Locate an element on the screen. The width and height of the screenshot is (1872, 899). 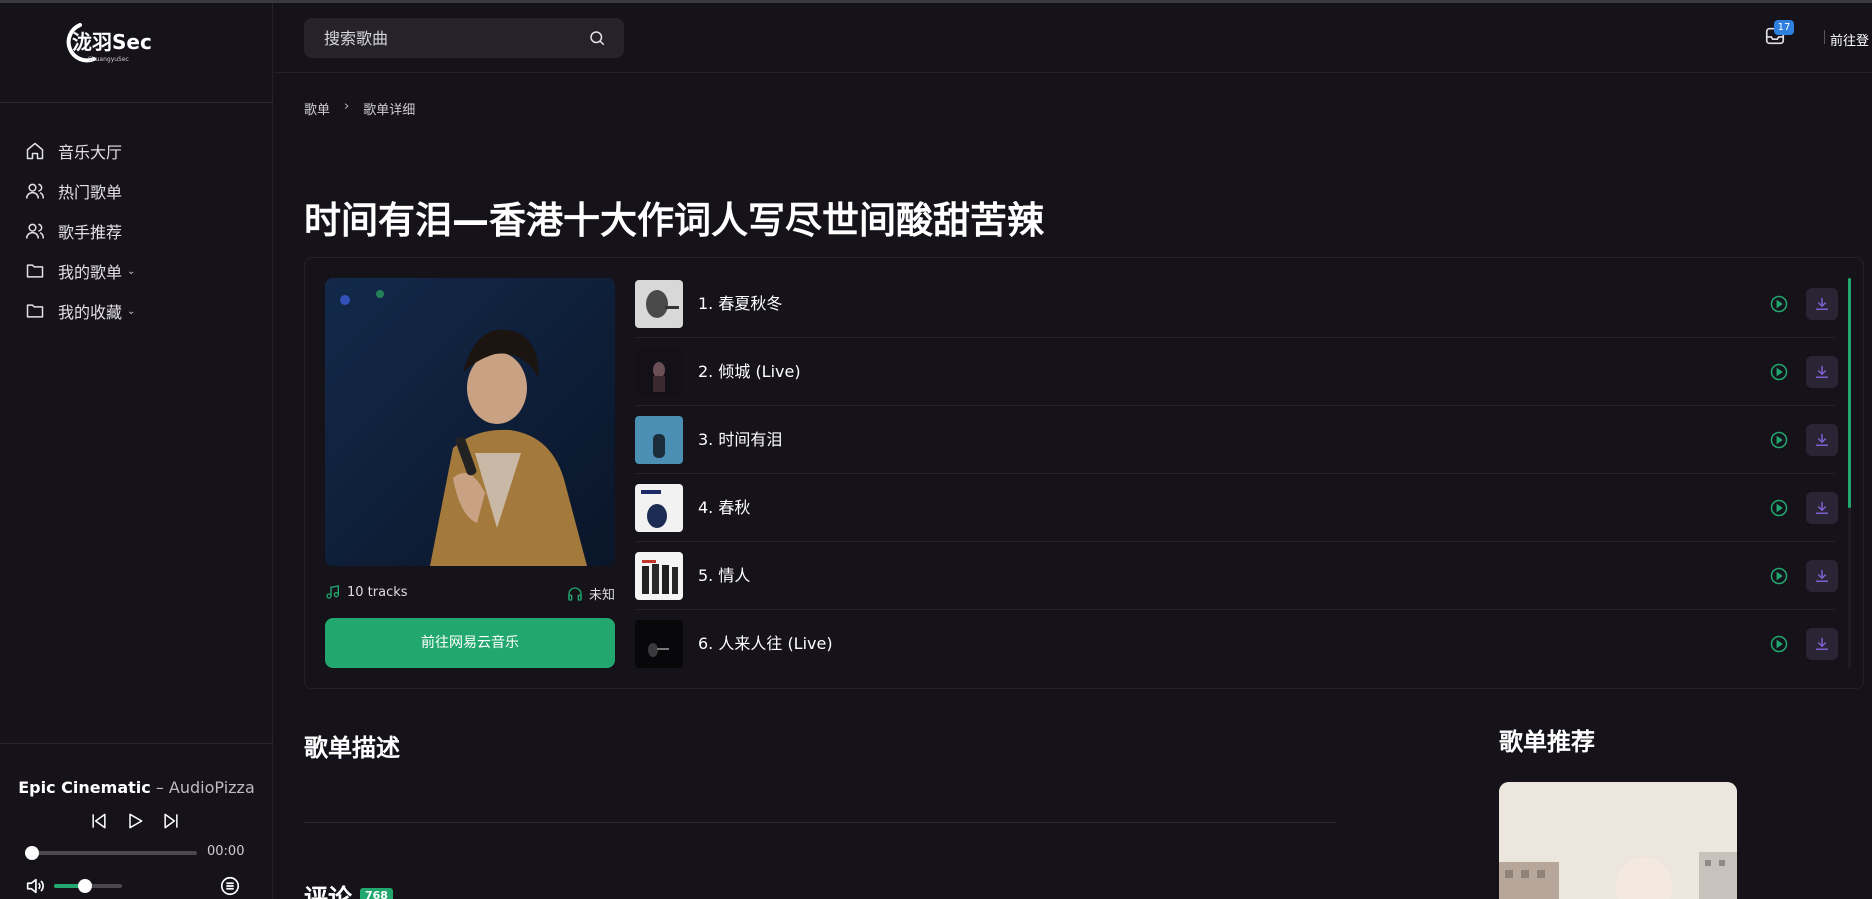
current-time: 00:00 is located at coordinates (226, 851).